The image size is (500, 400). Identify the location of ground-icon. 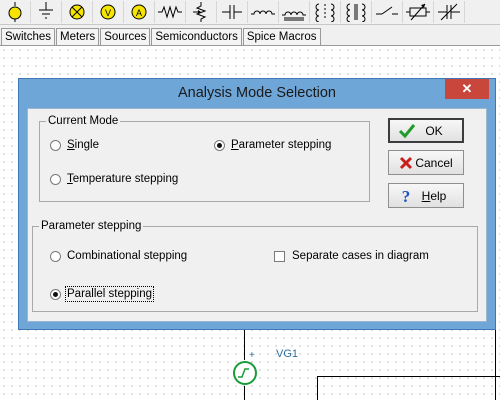
(46, 12).